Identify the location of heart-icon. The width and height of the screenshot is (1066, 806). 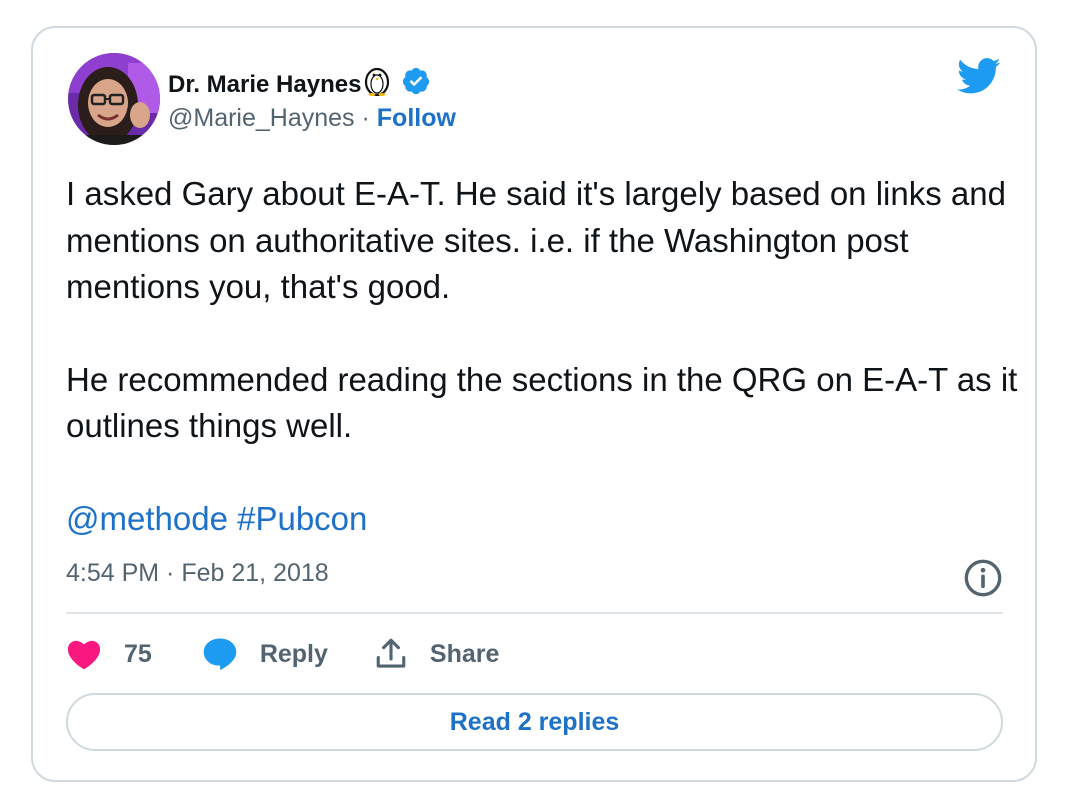
(84, 655).